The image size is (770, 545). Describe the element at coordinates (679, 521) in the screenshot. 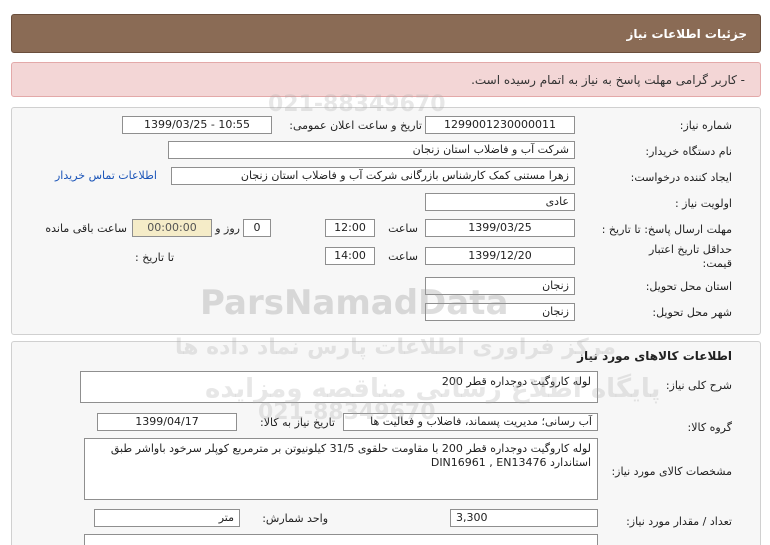

I see `qty-label: تعداد / مقدار مورد نیاز:` at that location.